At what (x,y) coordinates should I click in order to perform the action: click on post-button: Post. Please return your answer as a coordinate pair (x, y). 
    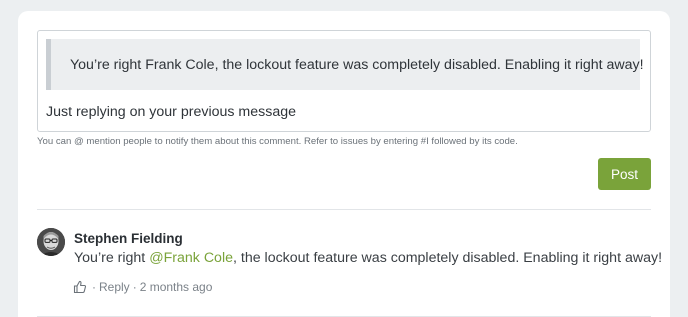
    Looking at the image, I should click on (624, 174).